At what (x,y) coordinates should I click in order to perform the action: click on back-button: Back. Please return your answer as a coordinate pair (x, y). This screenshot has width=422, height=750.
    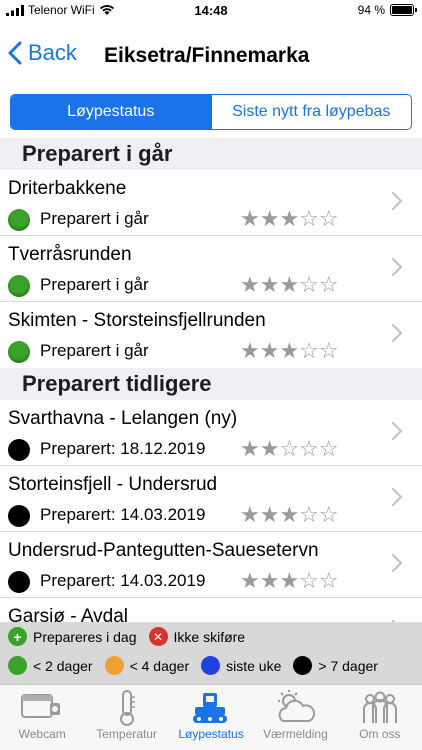
    Looking at the image, I should click on (42, 53).